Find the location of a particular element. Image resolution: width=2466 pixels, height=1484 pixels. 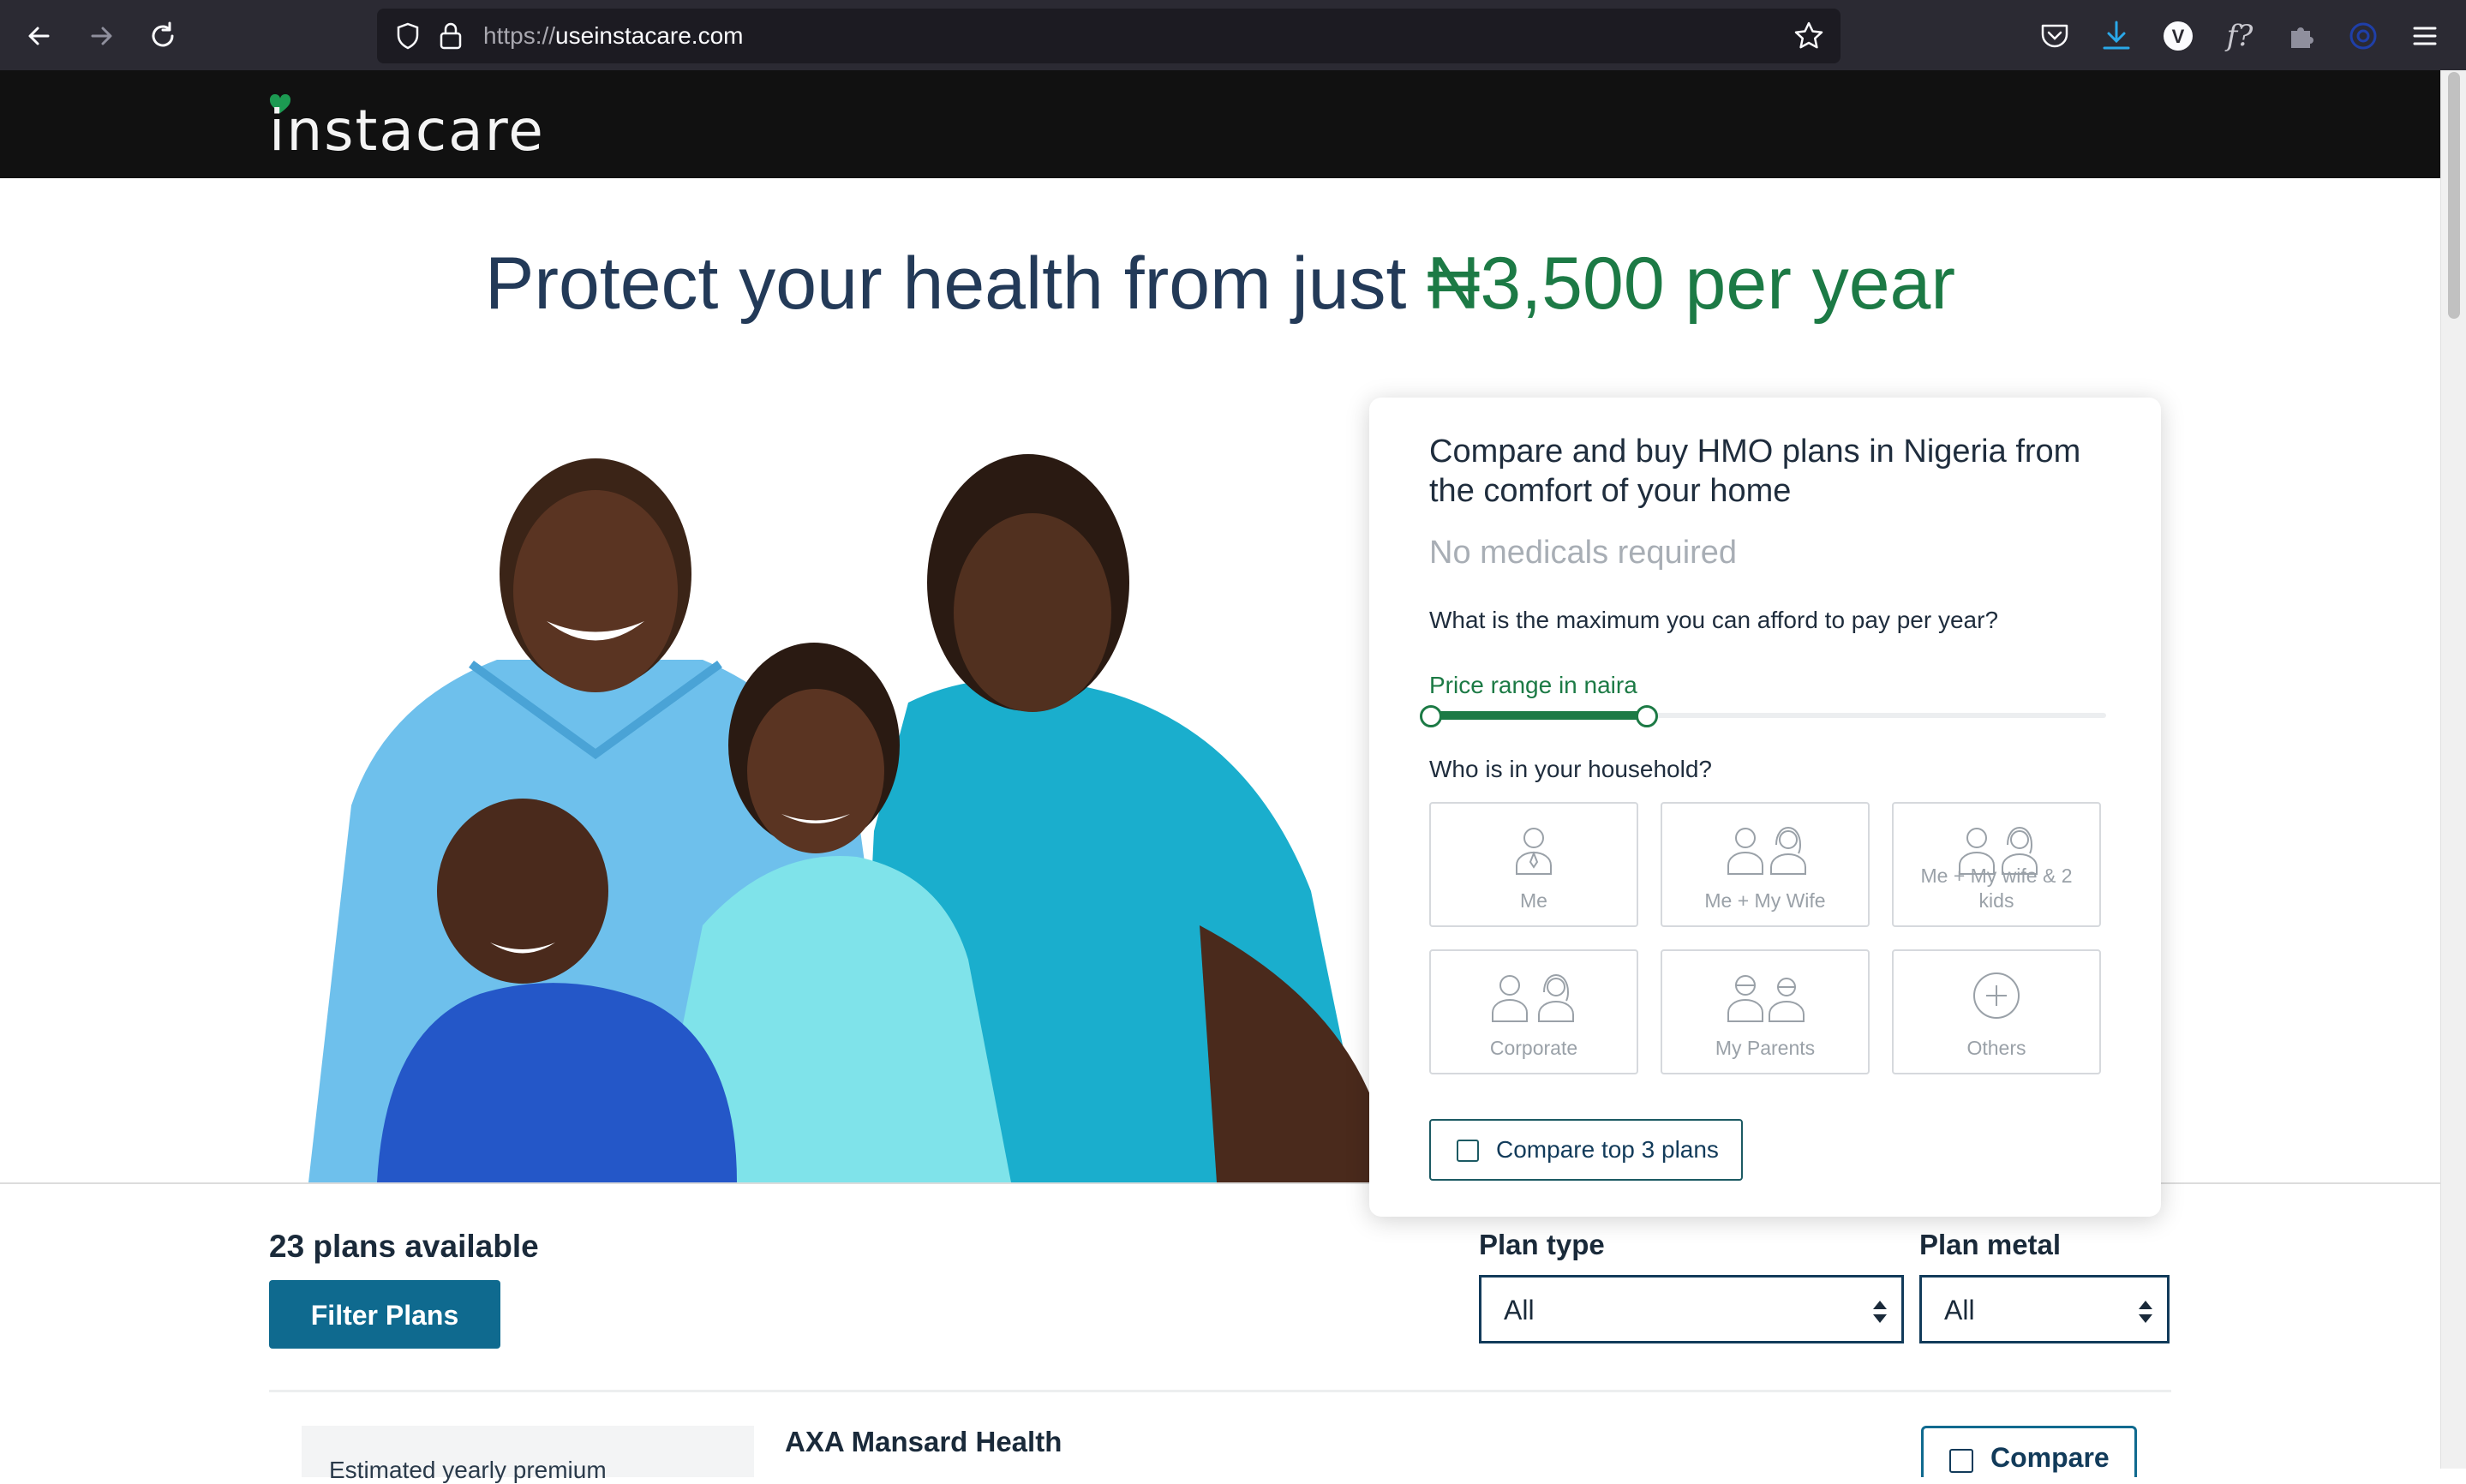

url-text: https://useinstacare.com is located at coordinates (613, 36).